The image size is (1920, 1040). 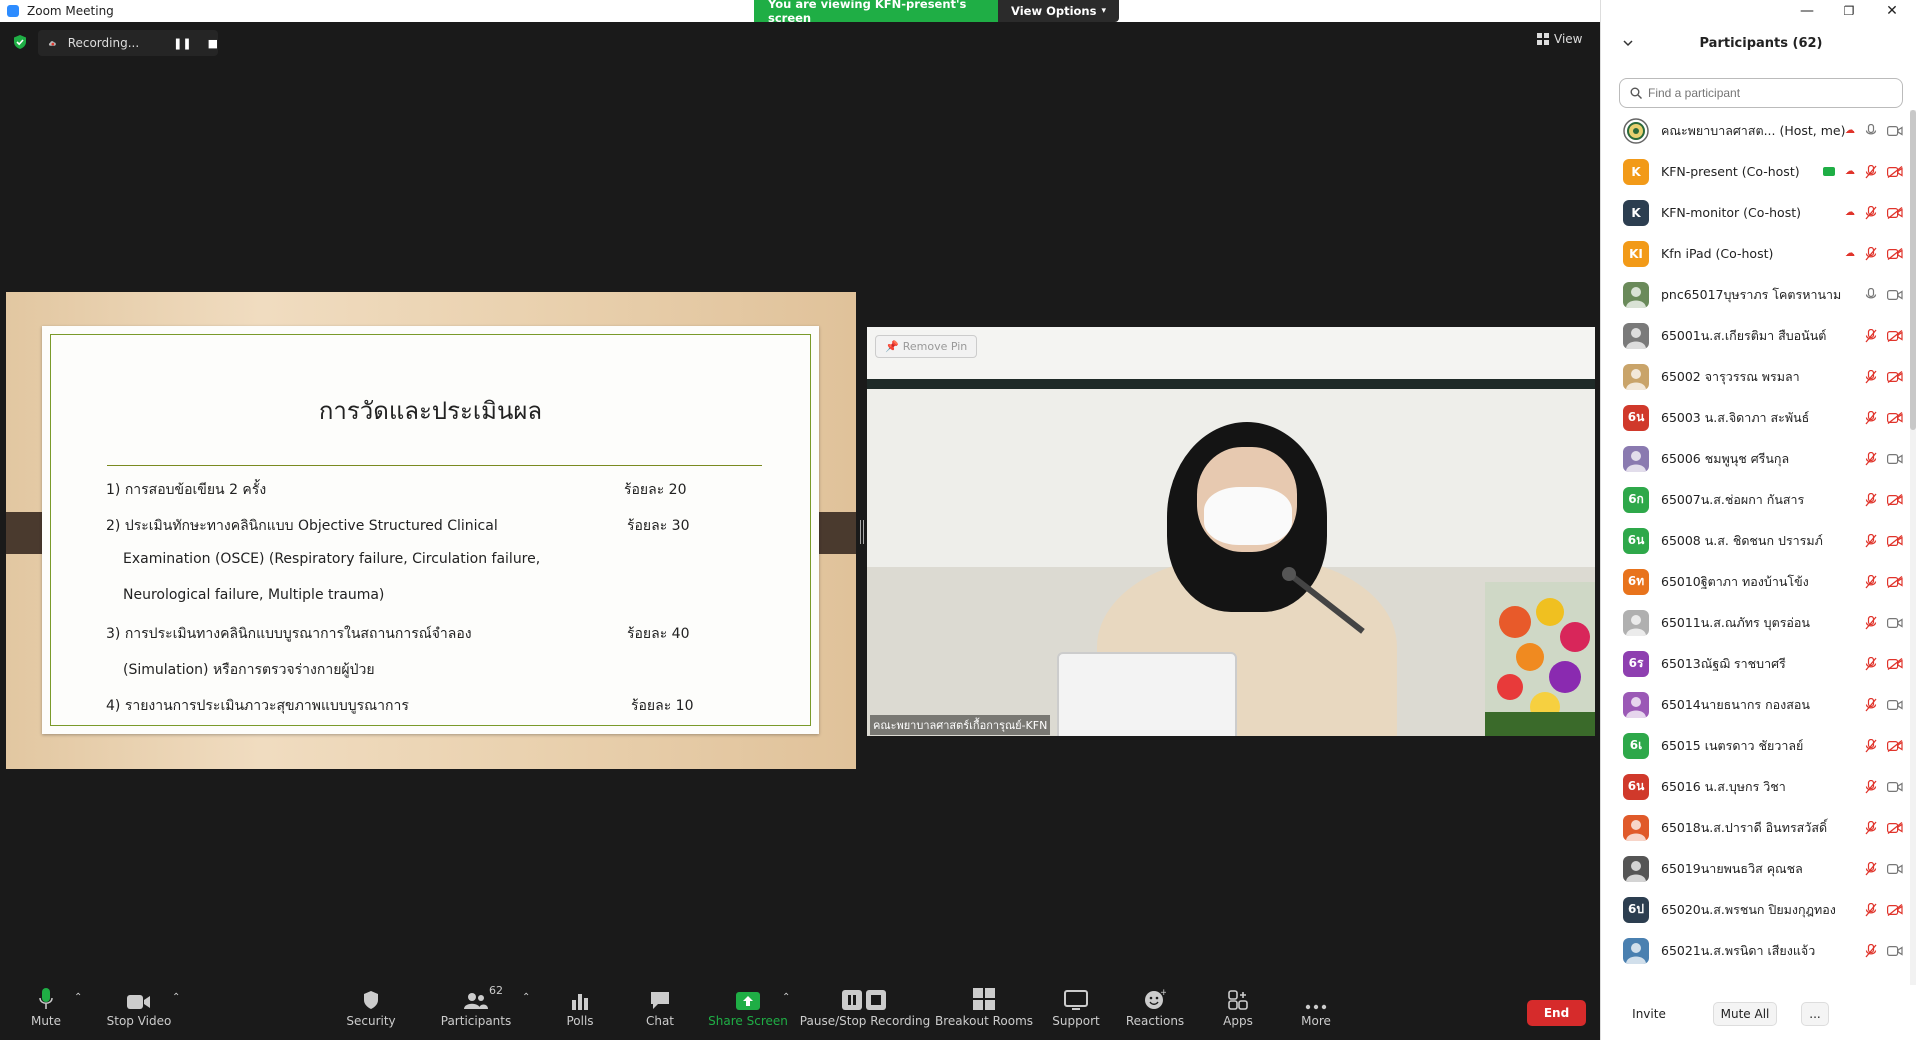 I want to click on security-shield-icon, so click(x=371, y=1000).